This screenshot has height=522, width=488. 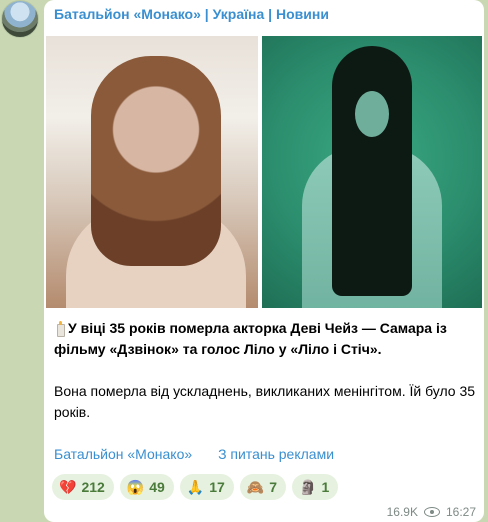 What do you see at coordinates (273, 487) in the screenshot?
I see `reaction-count: 7` at bounding box center [273, 487].